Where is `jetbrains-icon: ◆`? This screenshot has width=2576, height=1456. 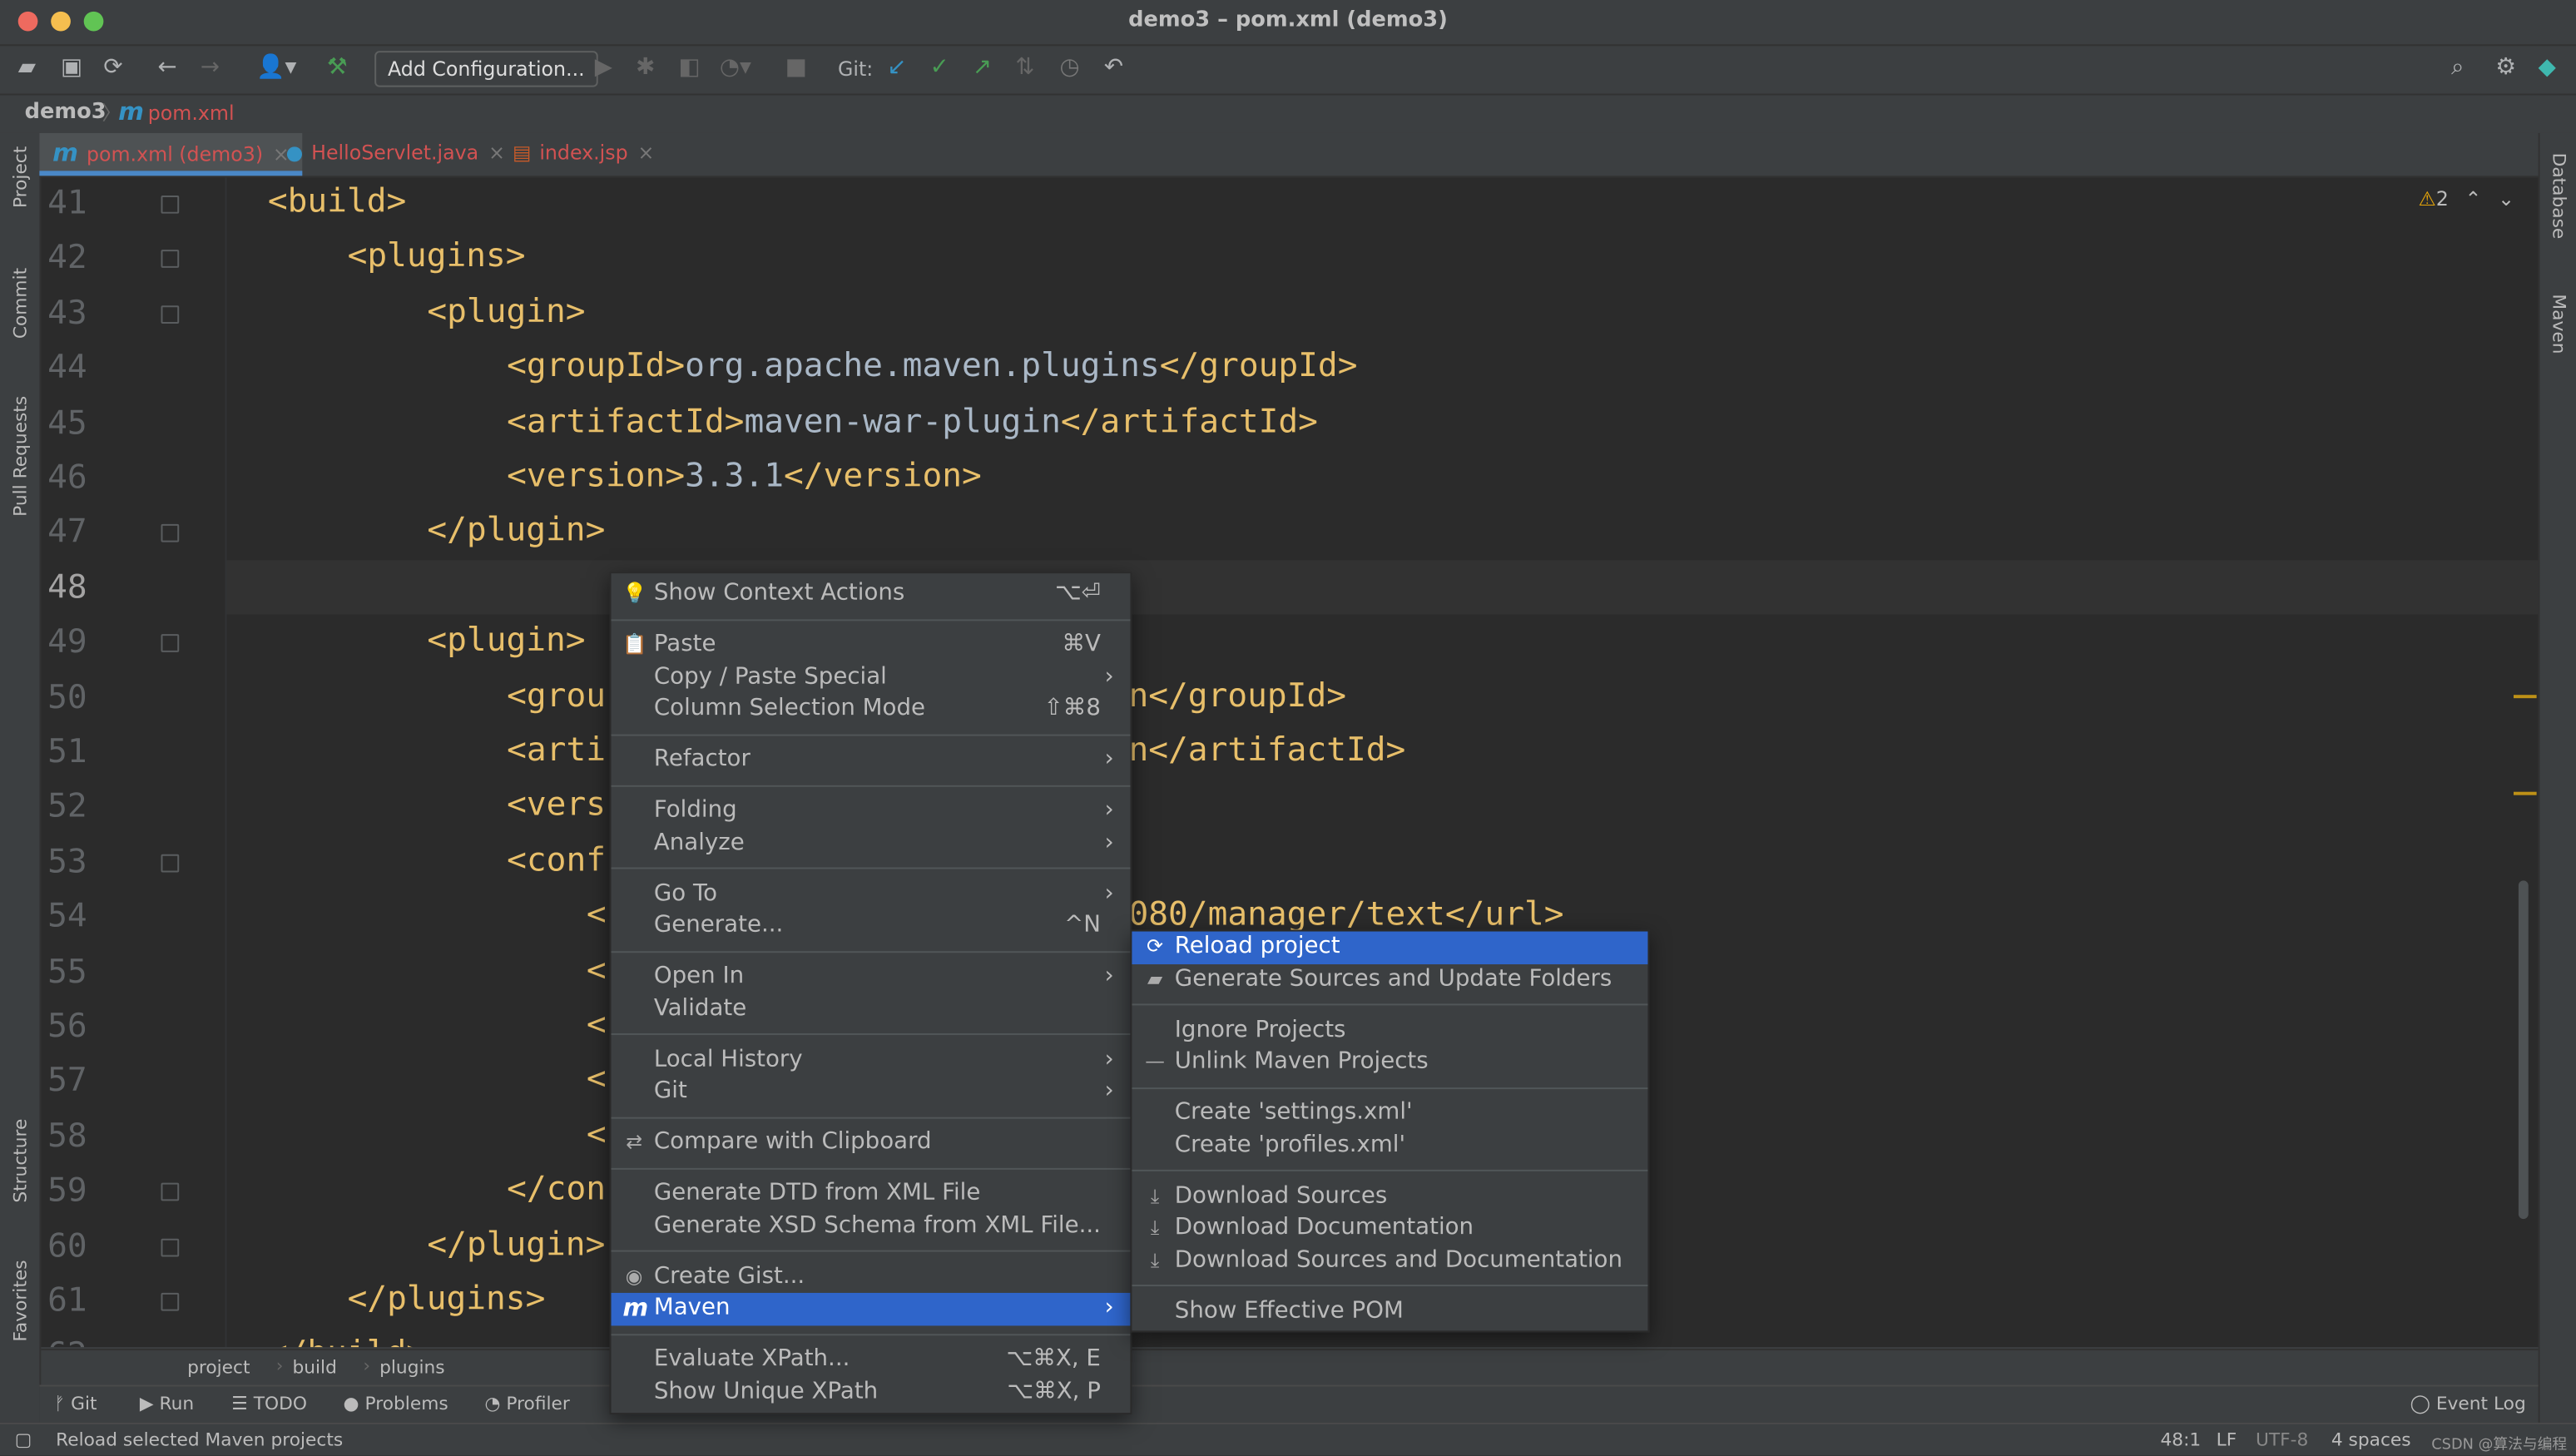 jetbrains-icon: ◆ is located at coordinates (2548, 67).